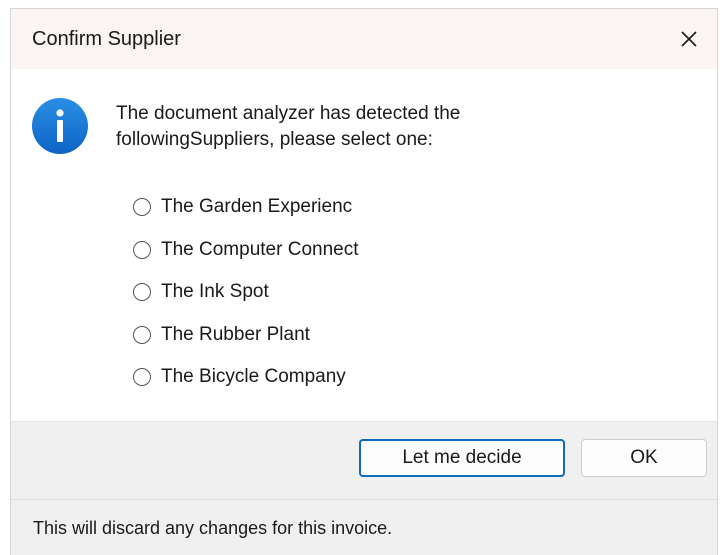 The width and height of the screenshot is (722, 555). Describe the element at coordinates (288, 113) in the screenshot. I see `message-line-1: The document analyzer has detected the` at that location.